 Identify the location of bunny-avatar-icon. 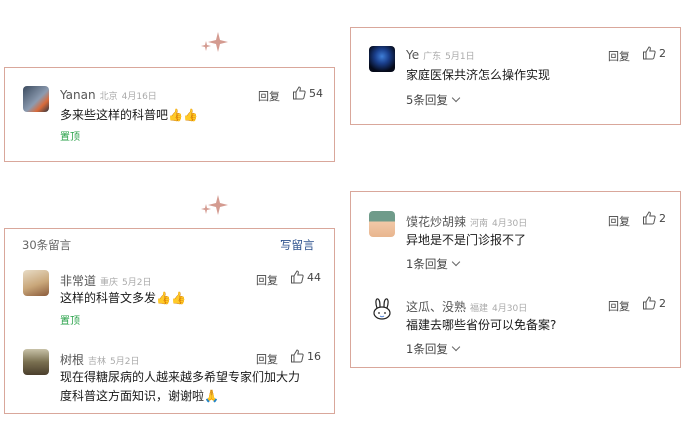
(382, 309).